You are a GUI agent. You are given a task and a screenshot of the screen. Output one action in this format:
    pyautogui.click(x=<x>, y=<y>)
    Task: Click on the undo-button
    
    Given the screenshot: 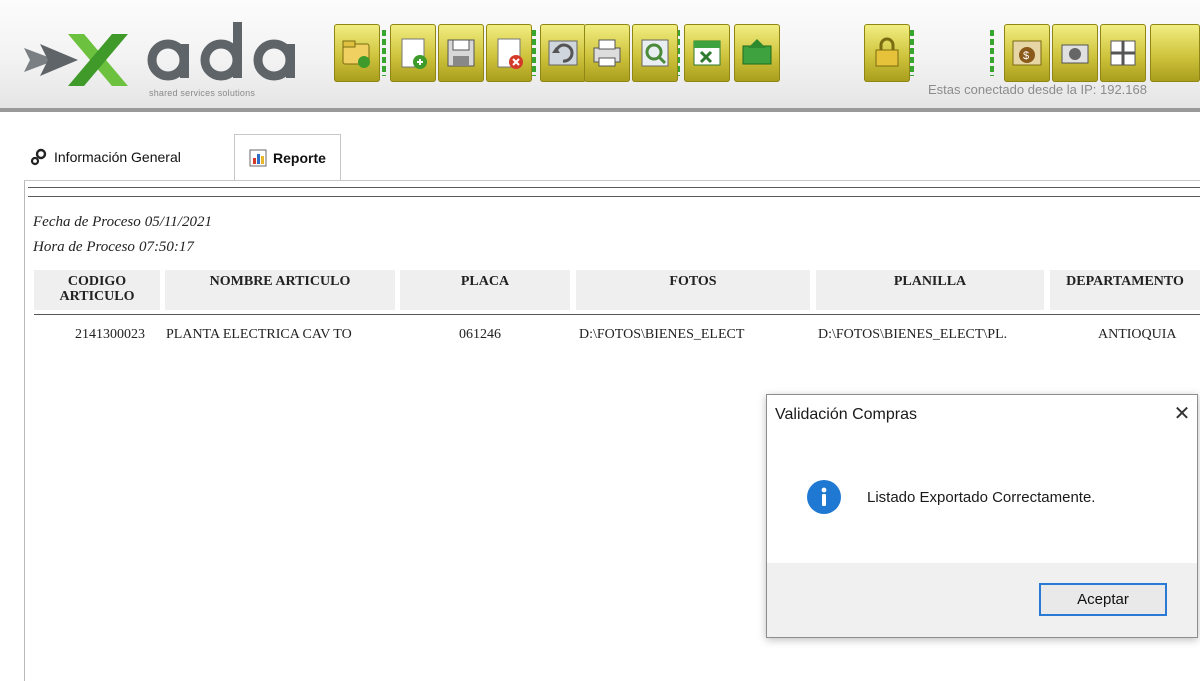 What is the action you would take?
    pyautogui.click(x=563, y=53)
    